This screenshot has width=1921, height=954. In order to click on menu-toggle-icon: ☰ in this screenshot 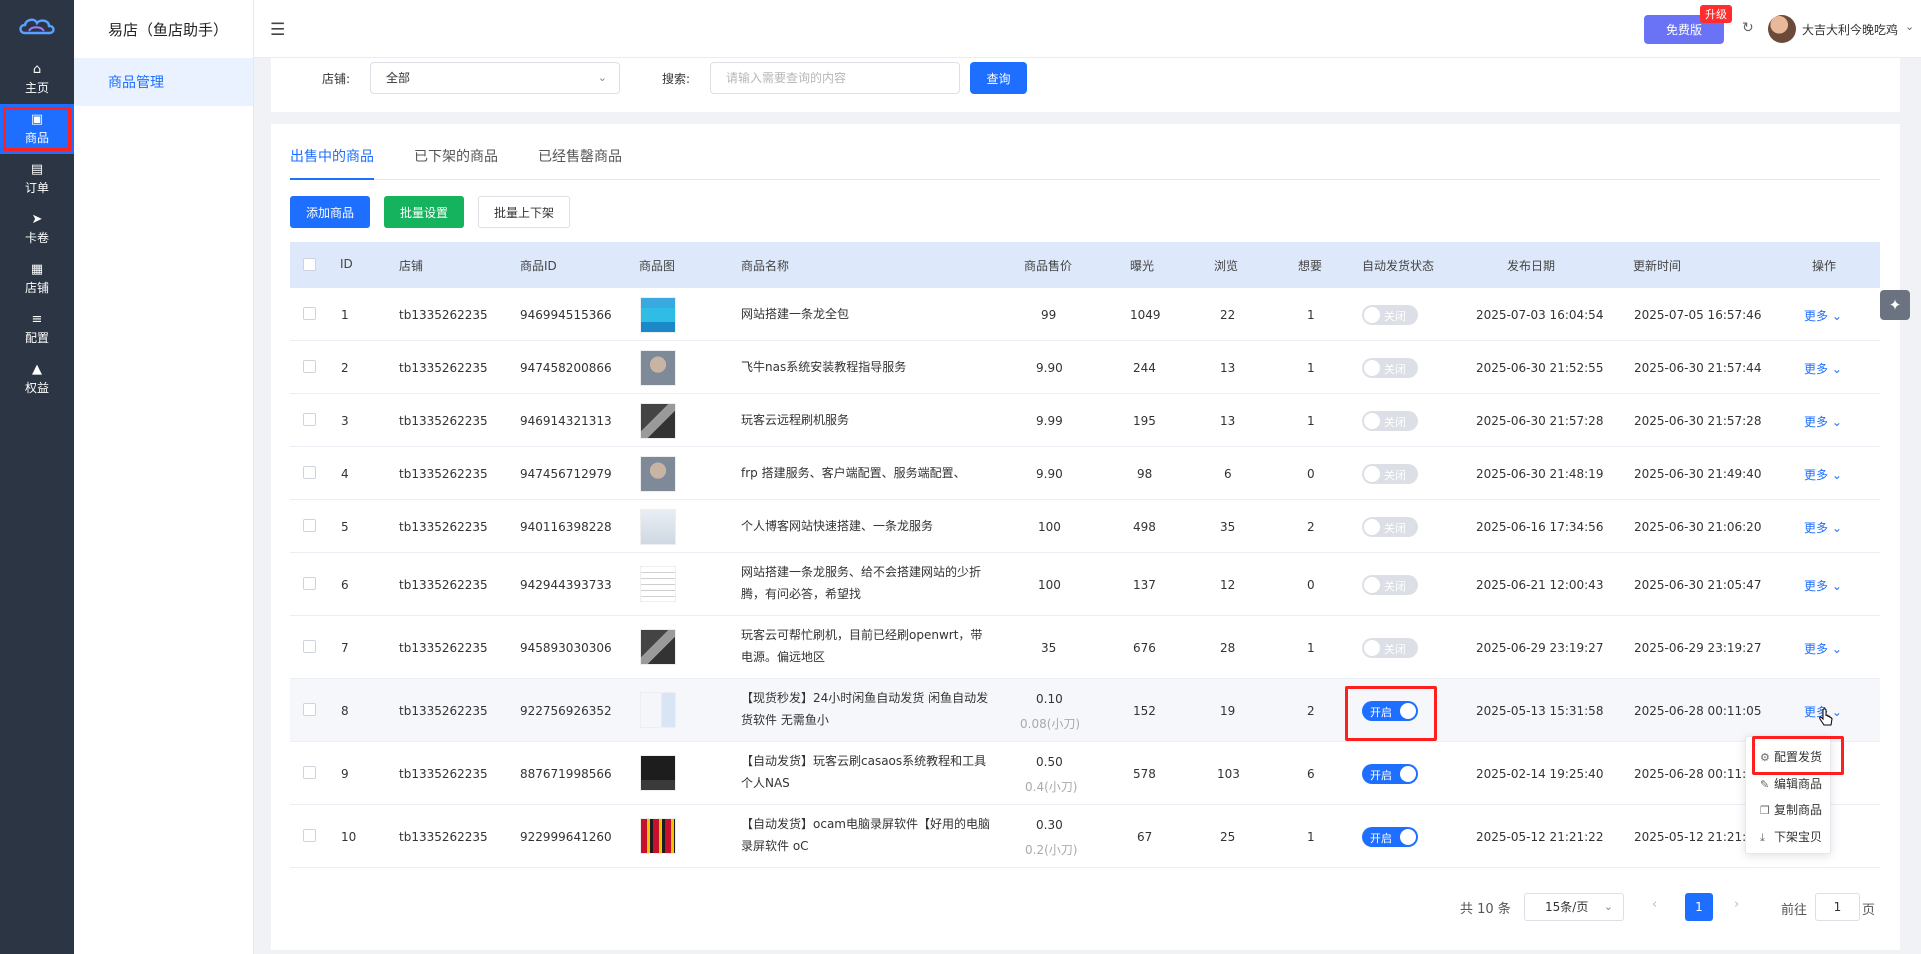, I will do `click(277, 30)`.